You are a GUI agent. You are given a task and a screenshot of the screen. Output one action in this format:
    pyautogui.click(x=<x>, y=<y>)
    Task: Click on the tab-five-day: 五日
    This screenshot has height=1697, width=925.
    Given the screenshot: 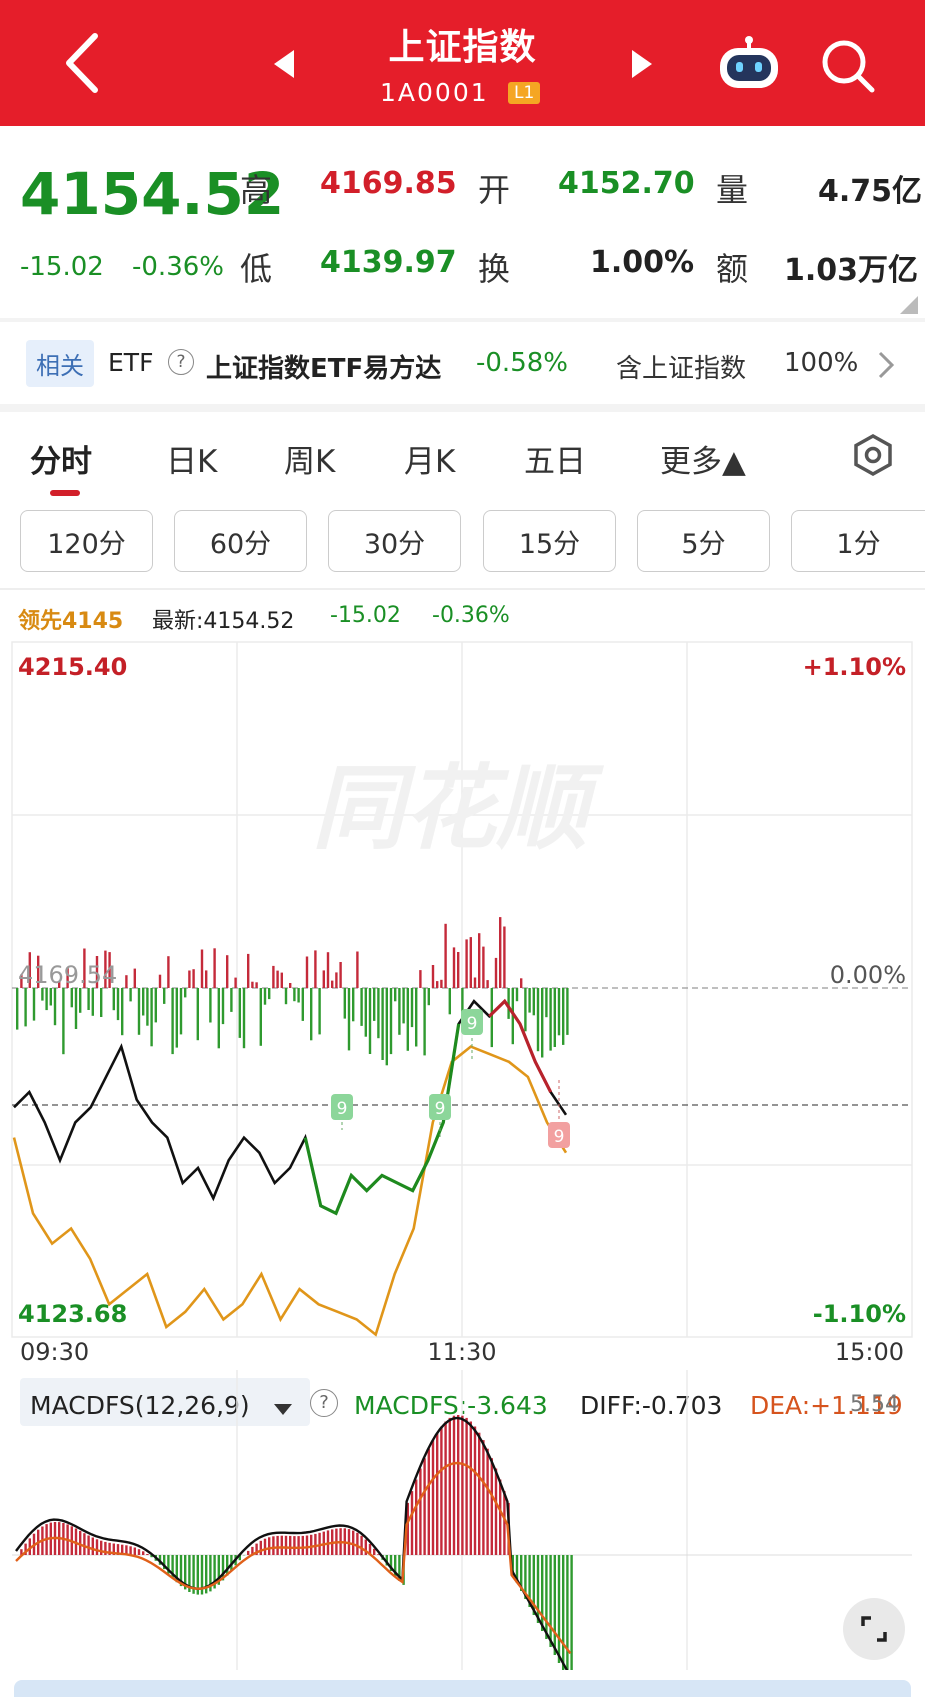 What is the action you would take?
    pyautogui.click(x=555, y=458)
    